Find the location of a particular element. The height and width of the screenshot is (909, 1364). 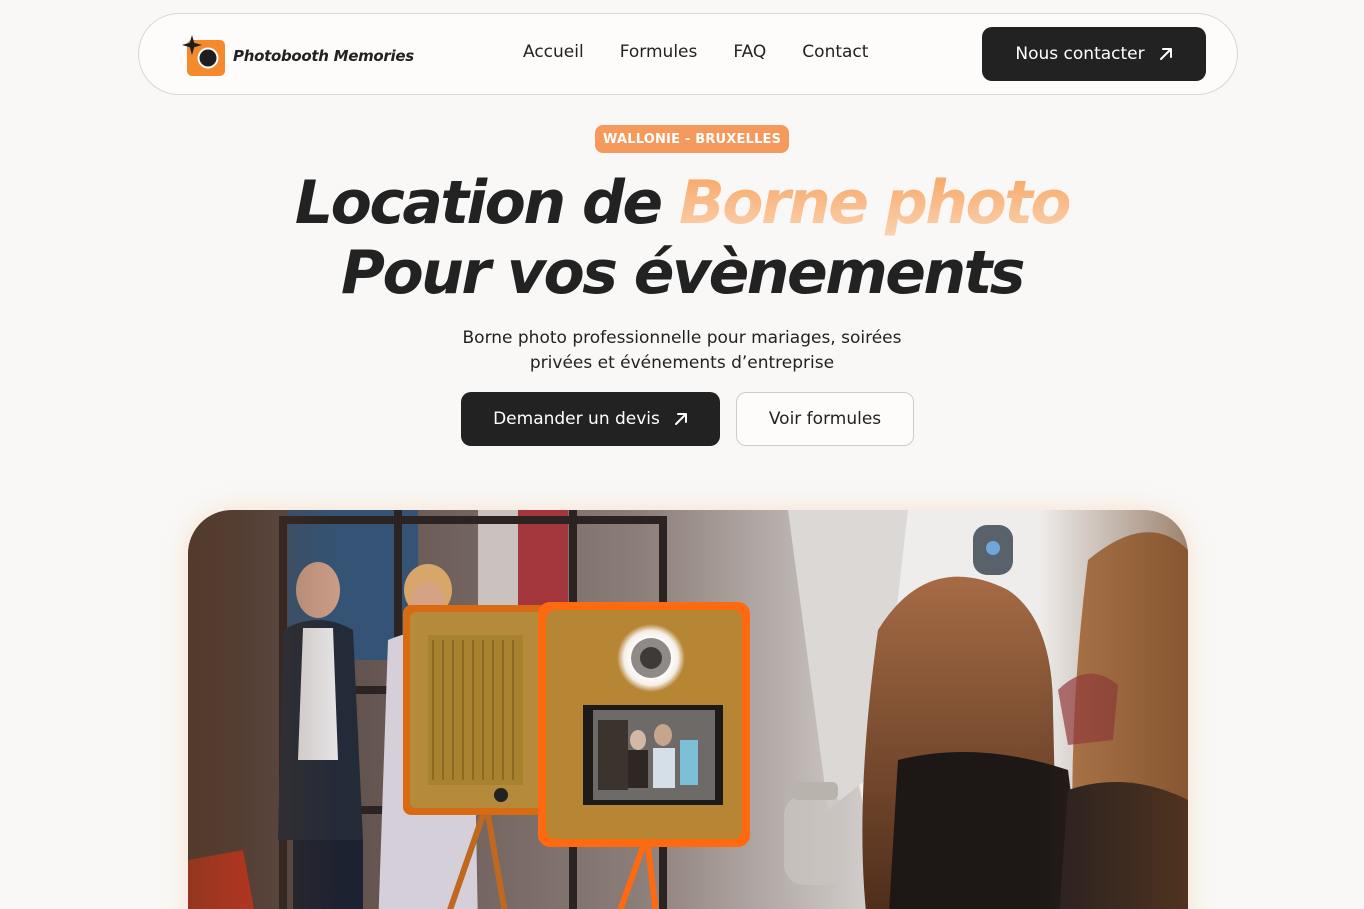

request-quote-button: Demander un devis is located at coordinates (590, 419).